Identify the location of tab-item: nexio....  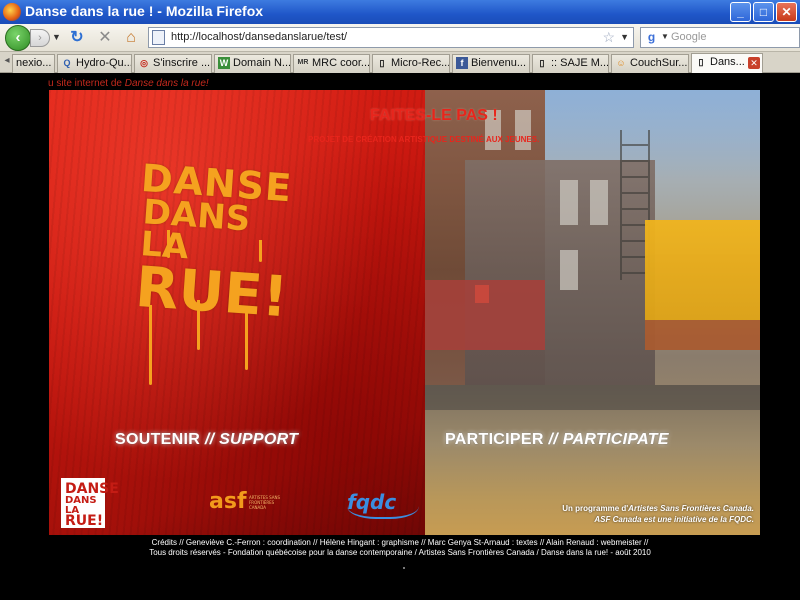
(33, 63).